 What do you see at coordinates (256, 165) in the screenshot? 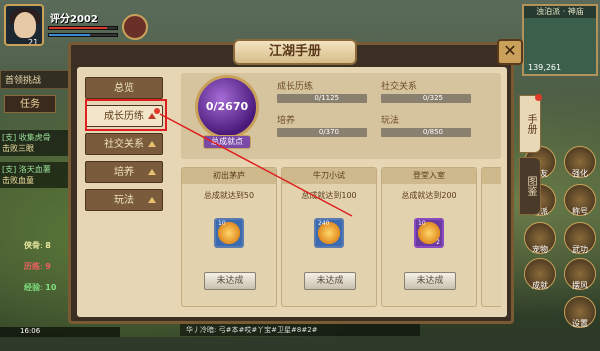
I see `annotation-arrow` at bounding box center [256, 165].